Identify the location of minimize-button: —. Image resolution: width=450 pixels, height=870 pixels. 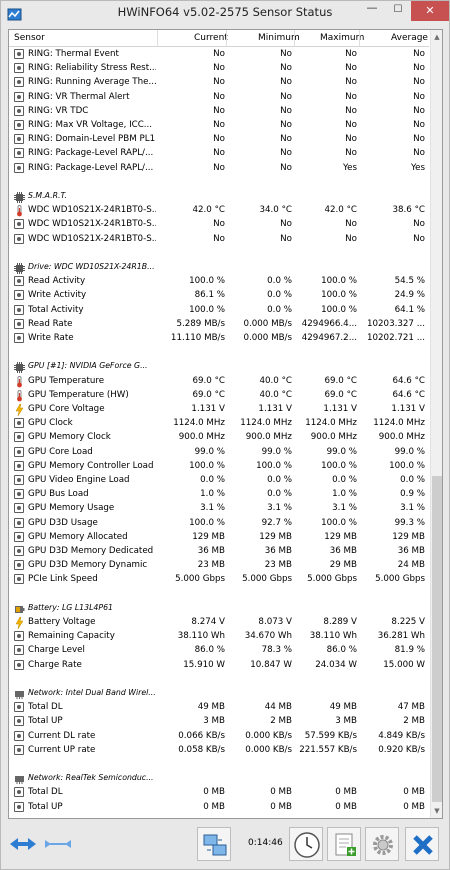
(372, 11).